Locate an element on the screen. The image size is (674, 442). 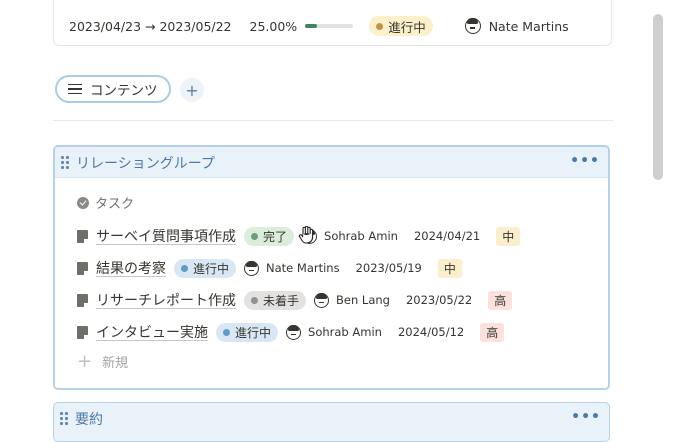
date-range: 2023/04/23 → 2023/05/22 is located at coordinates (150, 26).